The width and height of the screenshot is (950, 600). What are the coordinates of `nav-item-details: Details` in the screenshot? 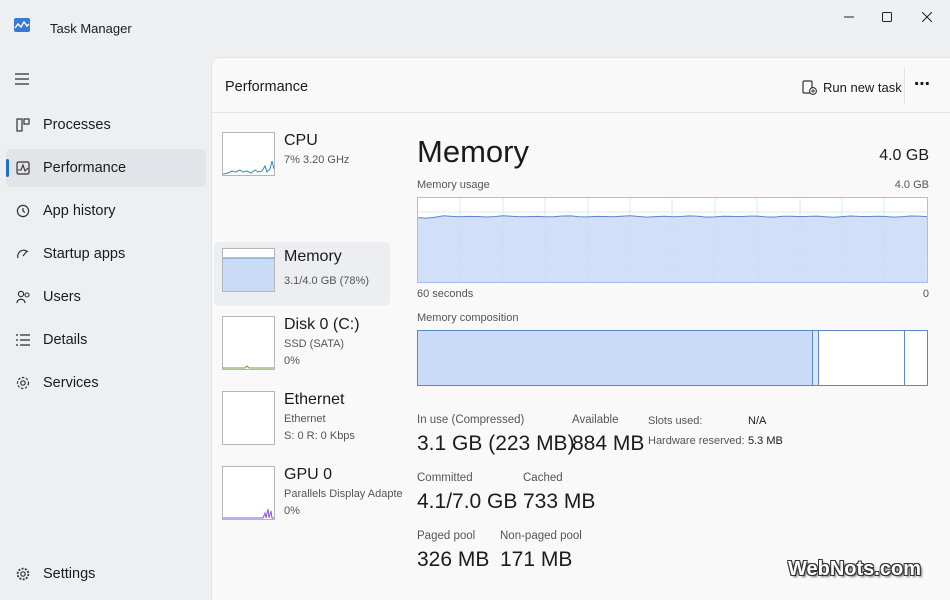 It's located at (106, 340).